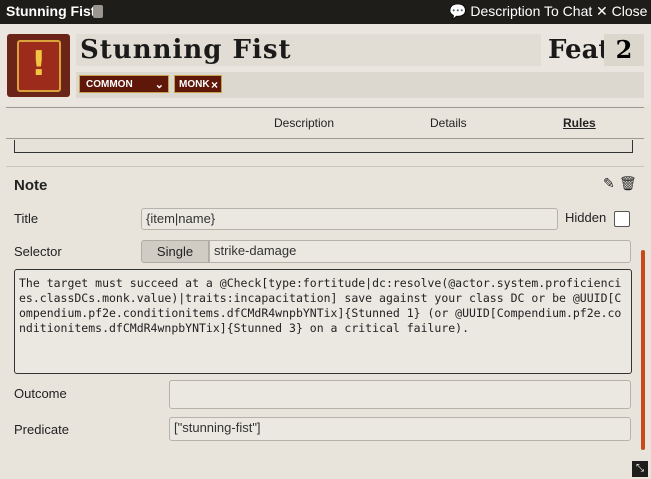  Describe the element at coordinates (579, 123) in the screenshot. I see `tab-rules: Rules` at that location.